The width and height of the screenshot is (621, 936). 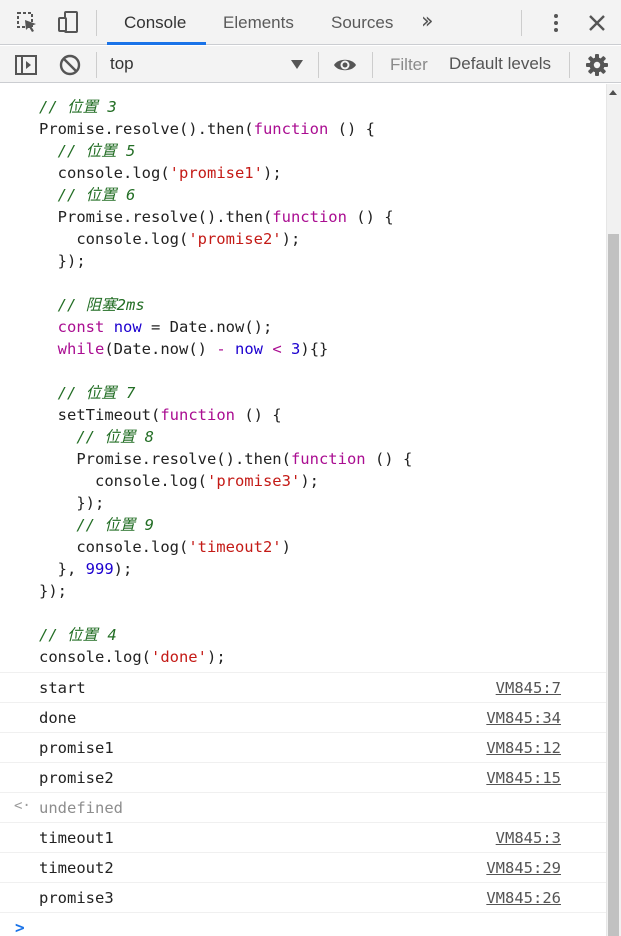 I want to click on code-token: // 阻塞2ms, so click(x=101, y=305).